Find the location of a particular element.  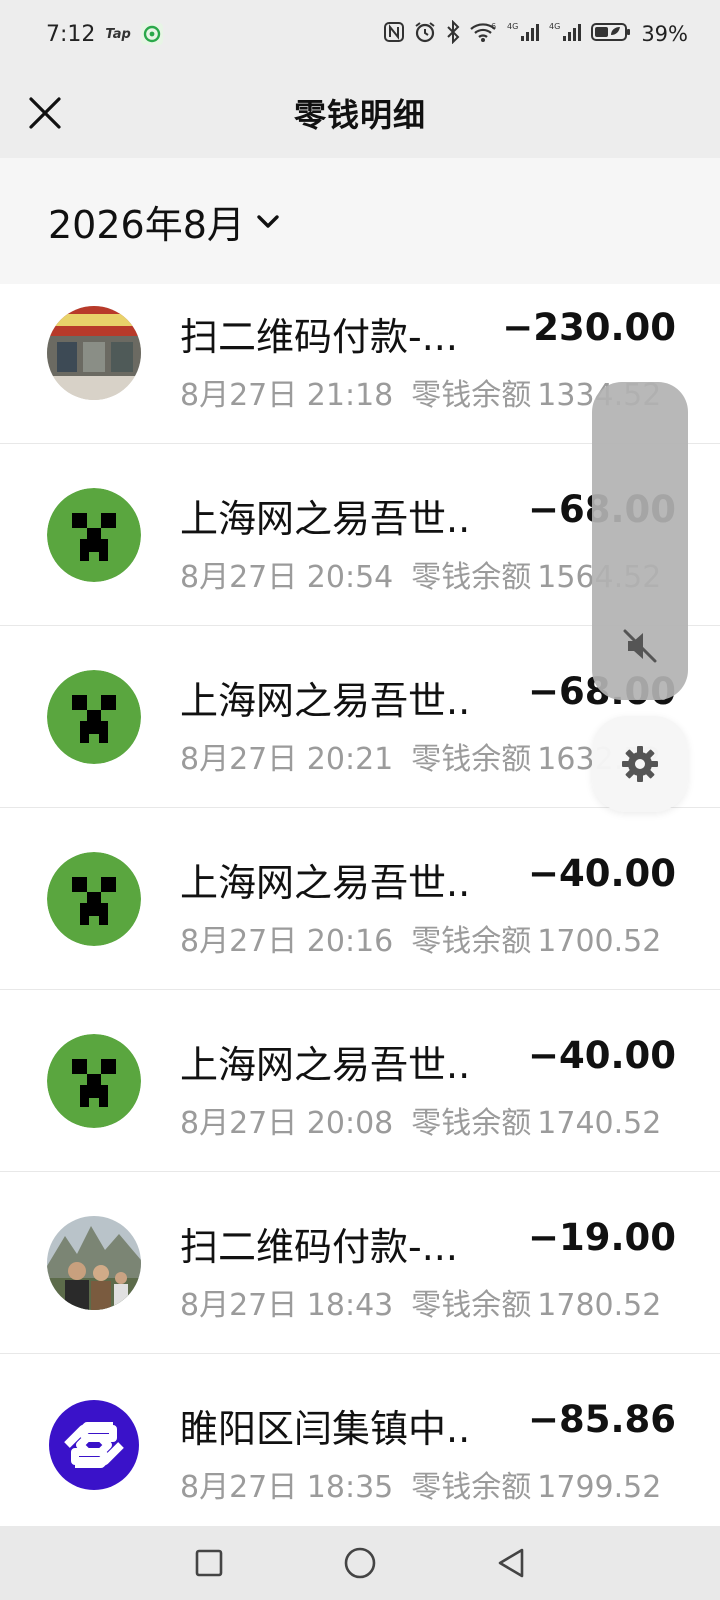

transaction-time: 8月27日 21:18 is located at coordinates (287, 395).